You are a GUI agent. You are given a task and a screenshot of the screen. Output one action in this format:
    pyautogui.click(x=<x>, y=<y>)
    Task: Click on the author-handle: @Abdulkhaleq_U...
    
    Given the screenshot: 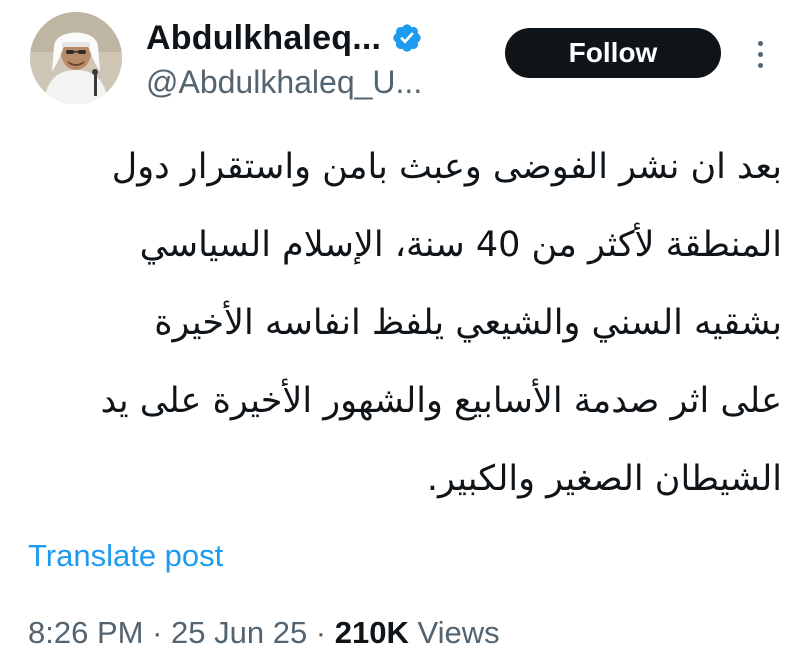 What is the action you would take?
    pyautogui.click(x=284, y=82)
    